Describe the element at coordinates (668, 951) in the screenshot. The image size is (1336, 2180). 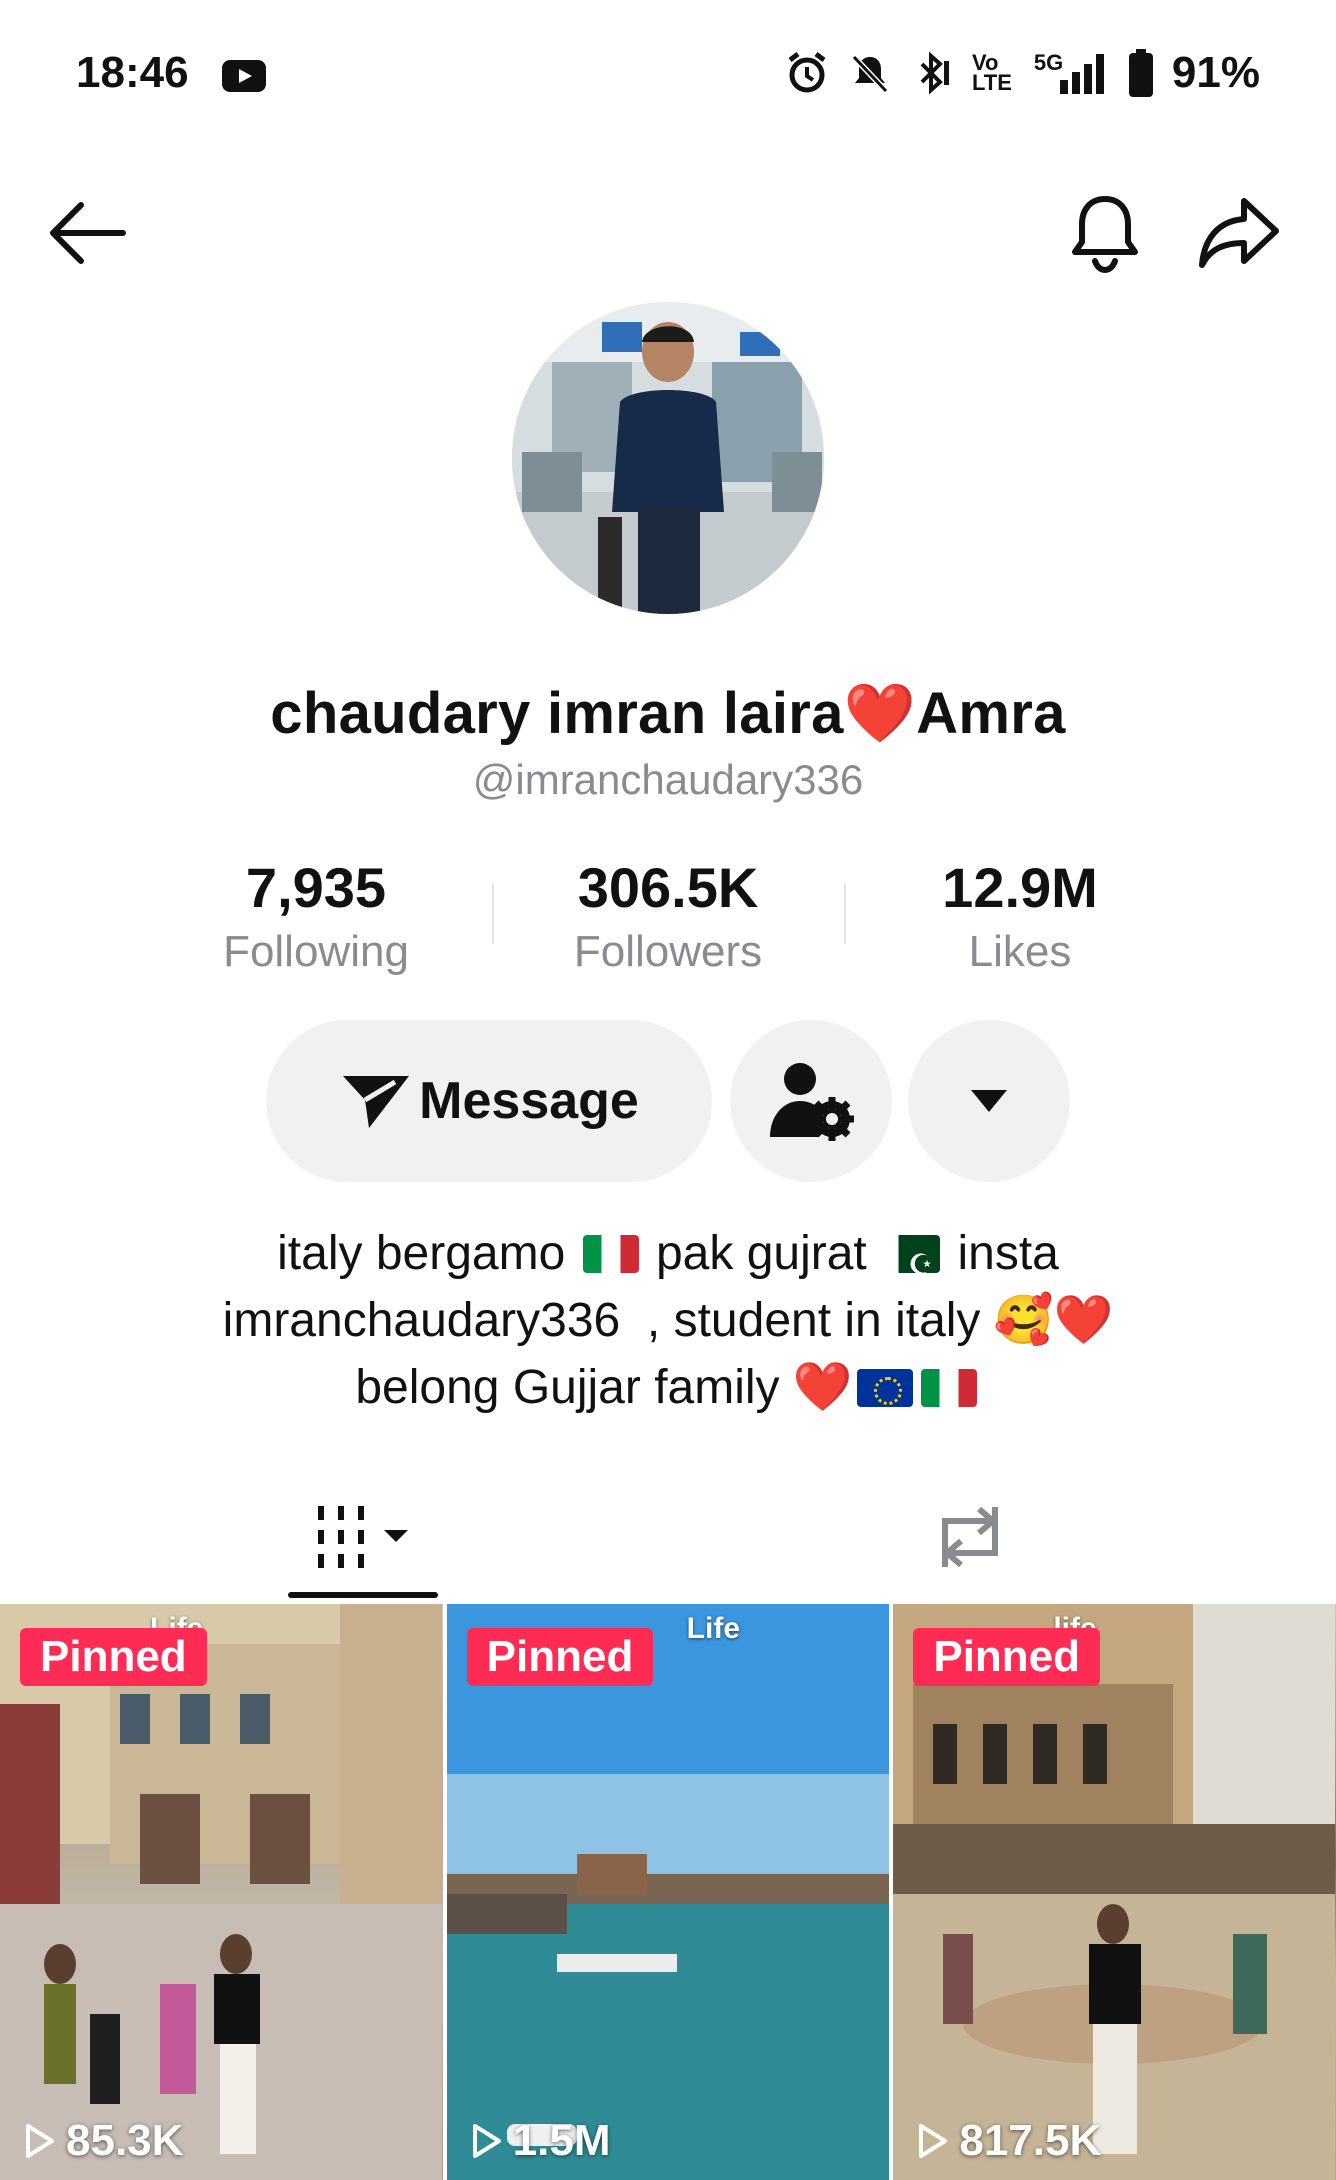
I see `followers-label: Followers` at that location.